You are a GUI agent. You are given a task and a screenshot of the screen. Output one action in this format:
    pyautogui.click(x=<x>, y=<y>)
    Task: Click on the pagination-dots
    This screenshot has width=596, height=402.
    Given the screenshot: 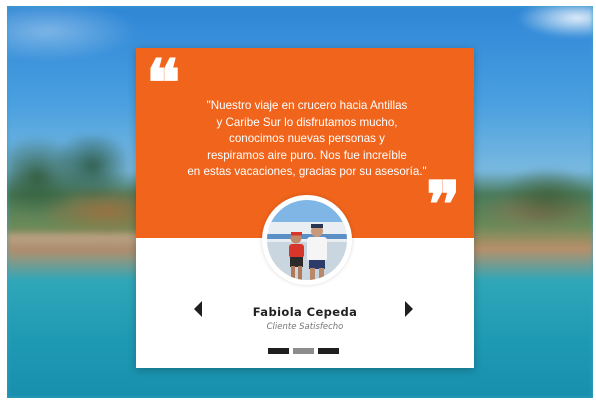 What is the action you would take?
    pyautogui.click(x=303, y=351)
    